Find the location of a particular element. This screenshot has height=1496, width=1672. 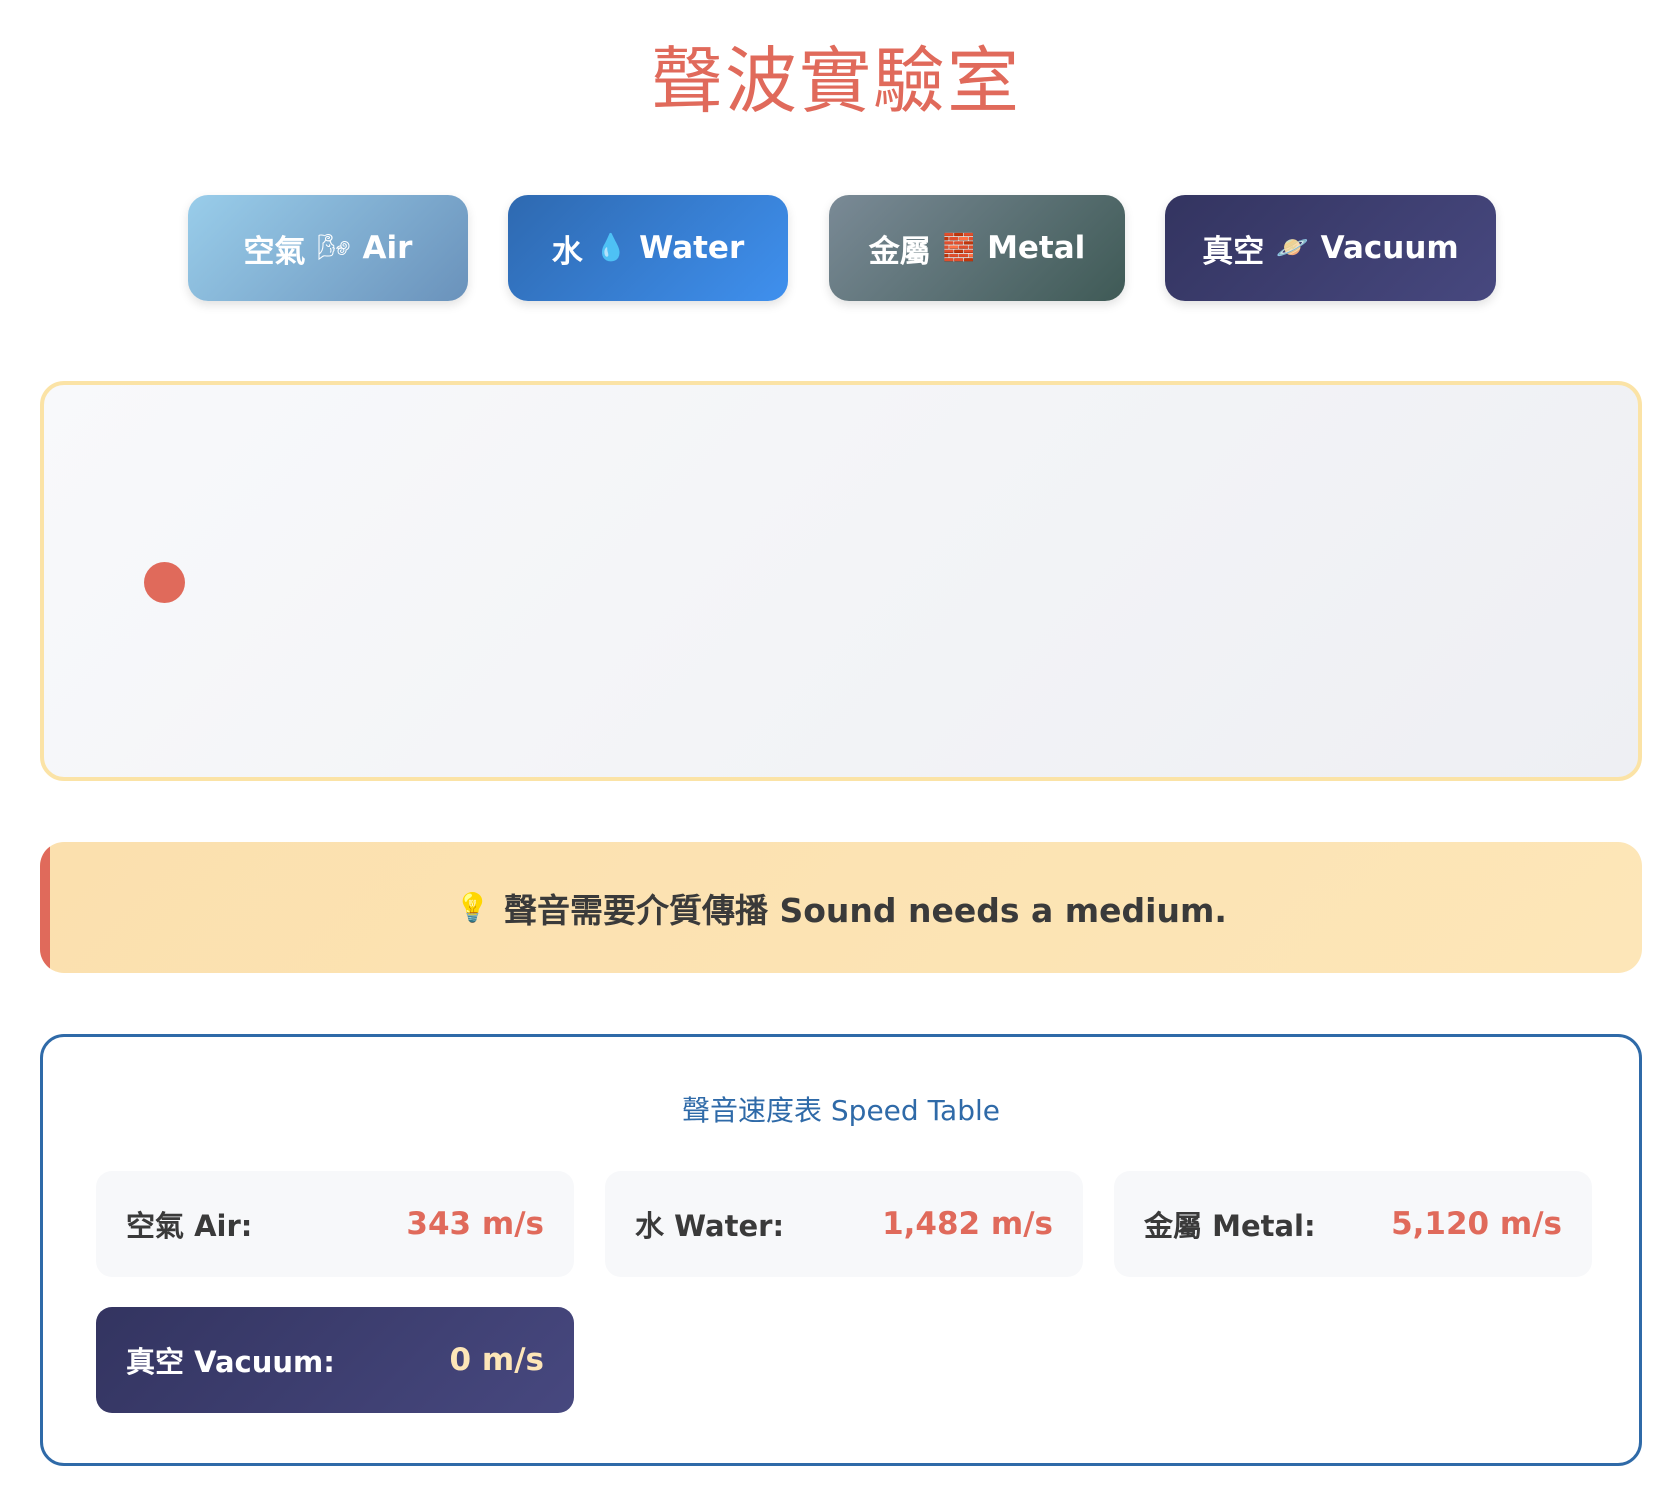

water-button-label-zh: 水 is located at coordinates (567, 251).